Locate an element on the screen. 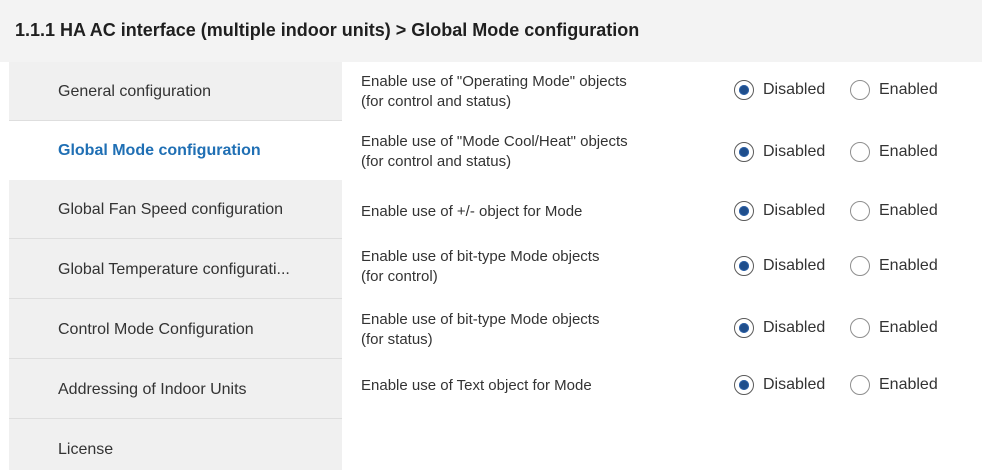  sidebar-item-control-mode-configuration: Control Mode Configuration is located at coordinates (175, 329).